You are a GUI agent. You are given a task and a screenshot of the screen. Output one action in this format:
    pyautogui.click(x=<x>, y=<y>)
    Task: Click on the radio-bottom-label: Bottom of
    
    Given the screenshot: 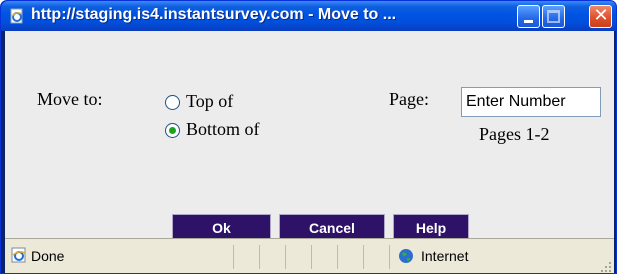 What is the action you would take?
    pyautogui.click(x=223, y=129)
    